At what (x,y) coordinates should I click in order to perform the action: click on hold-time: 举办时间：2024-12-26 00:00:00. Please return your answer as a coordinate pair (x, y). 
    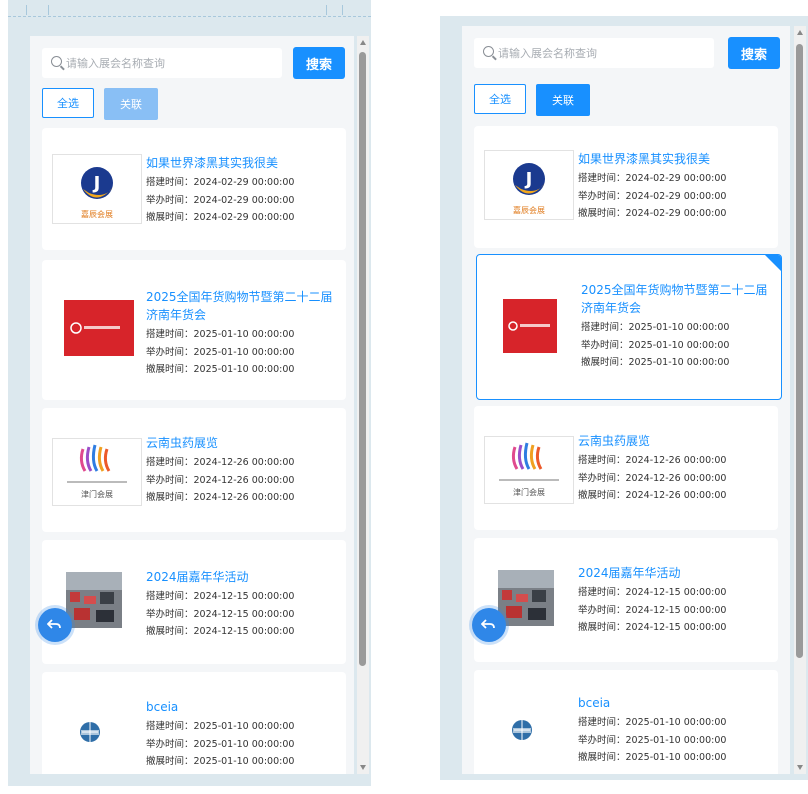
    Looking at the image, I should click on (652, 478).